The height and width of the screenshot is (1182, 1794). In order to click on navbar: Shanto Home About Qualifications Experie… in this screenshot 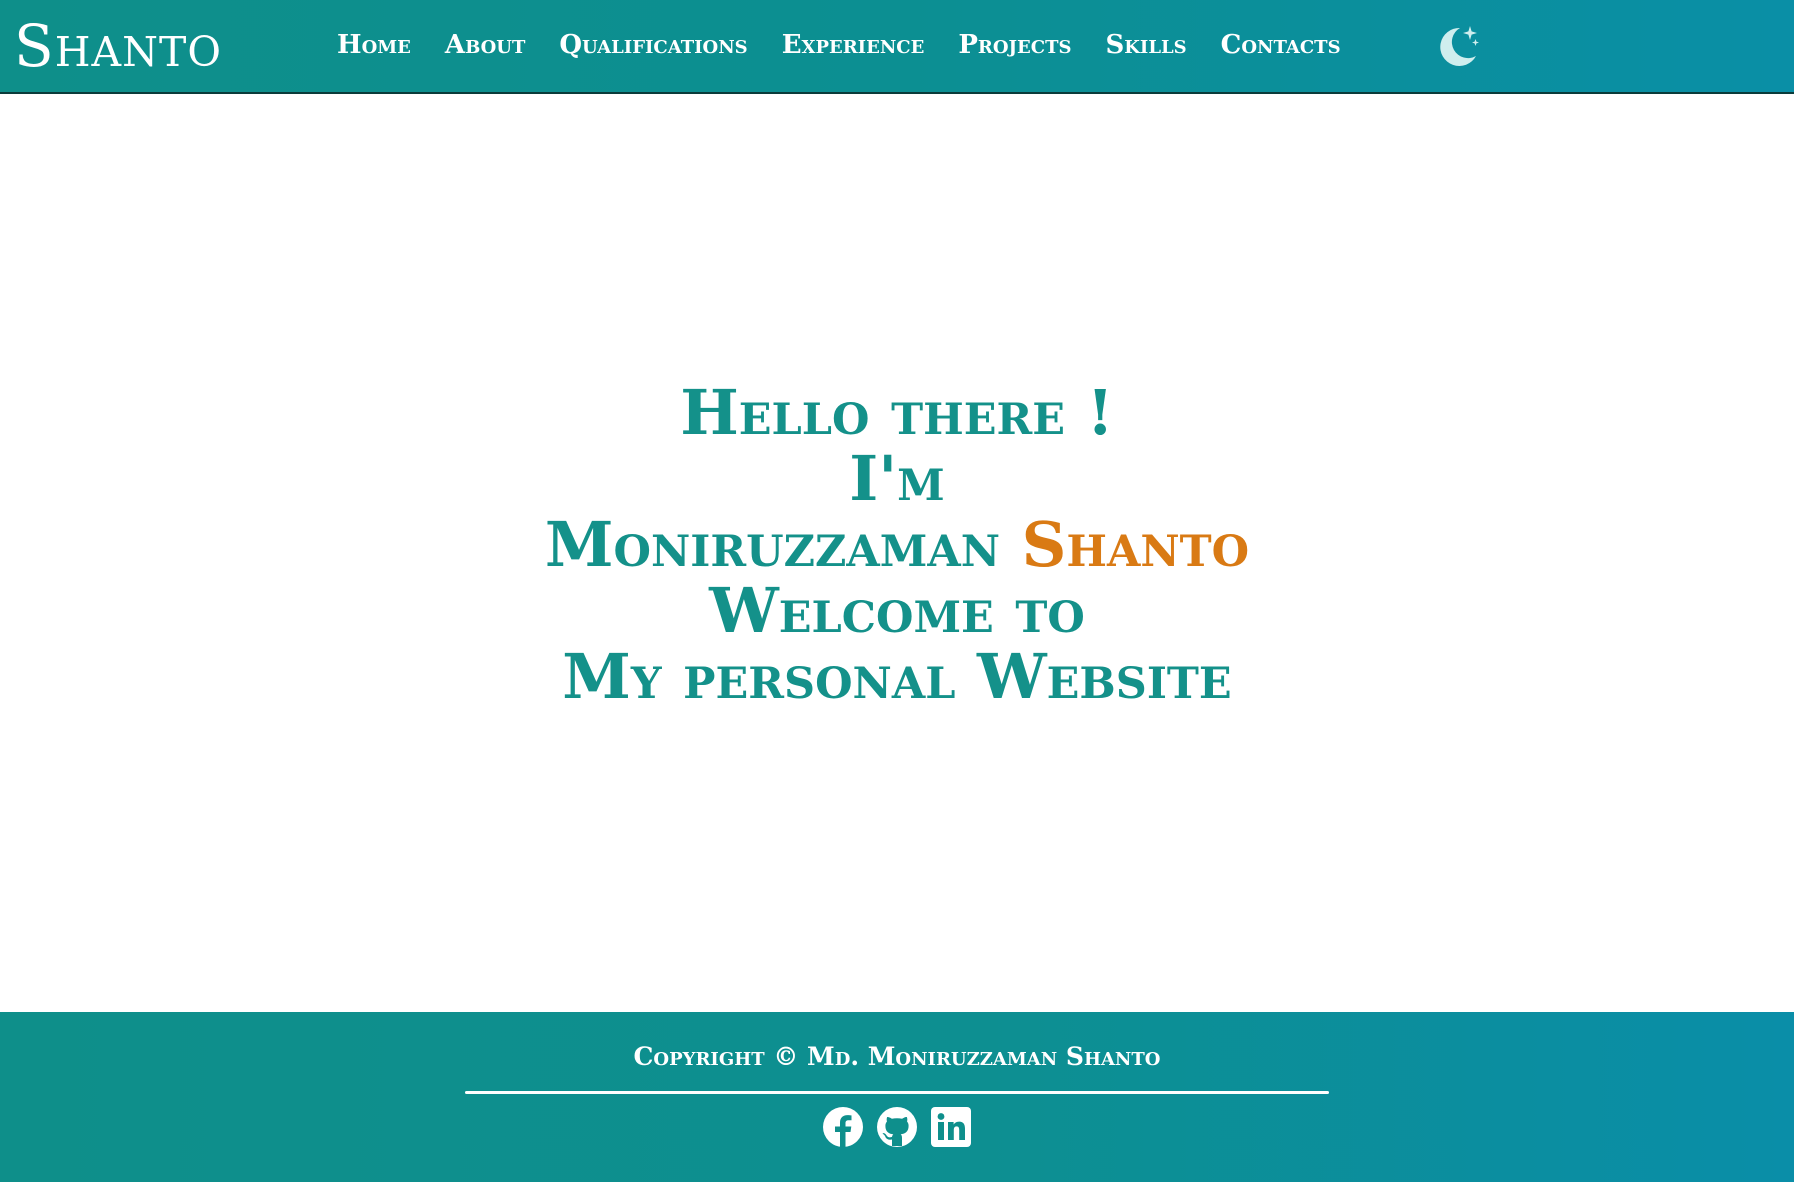, I will do `click(897, 47)`.